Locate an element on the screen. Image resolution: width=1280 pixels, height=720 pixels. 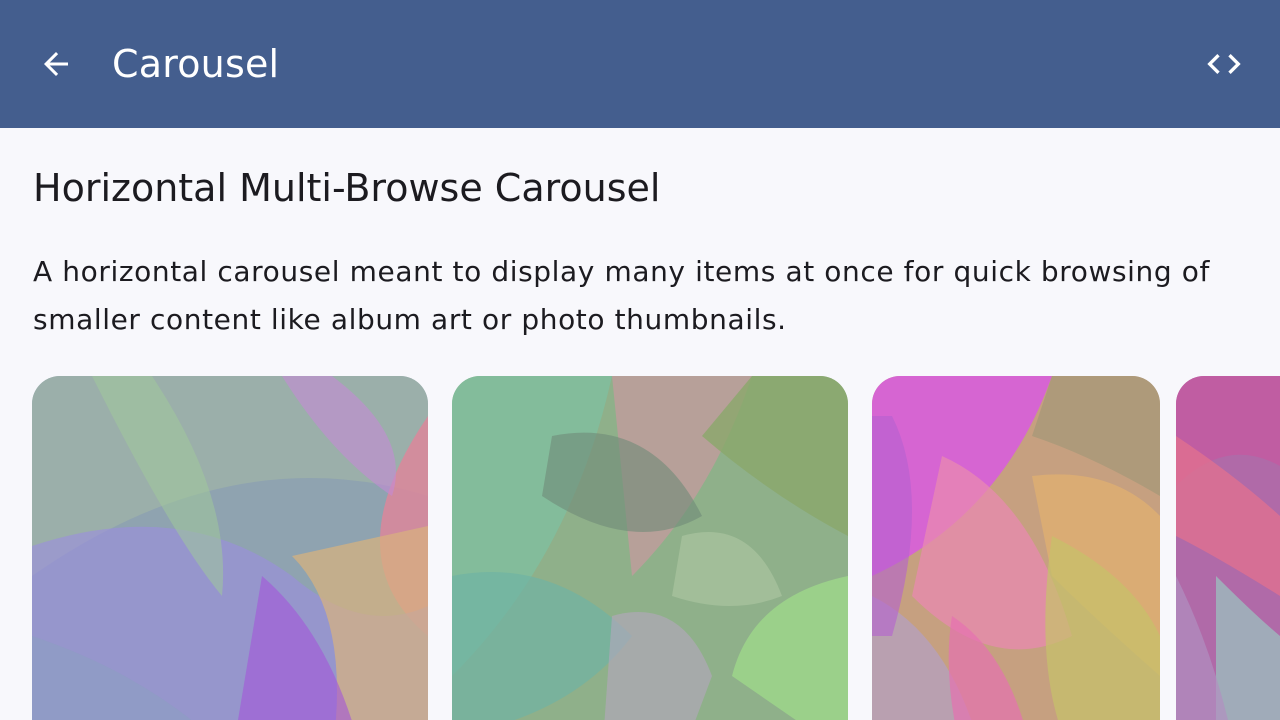
carousel-item-3-image is located at coordinates (1016, 548).